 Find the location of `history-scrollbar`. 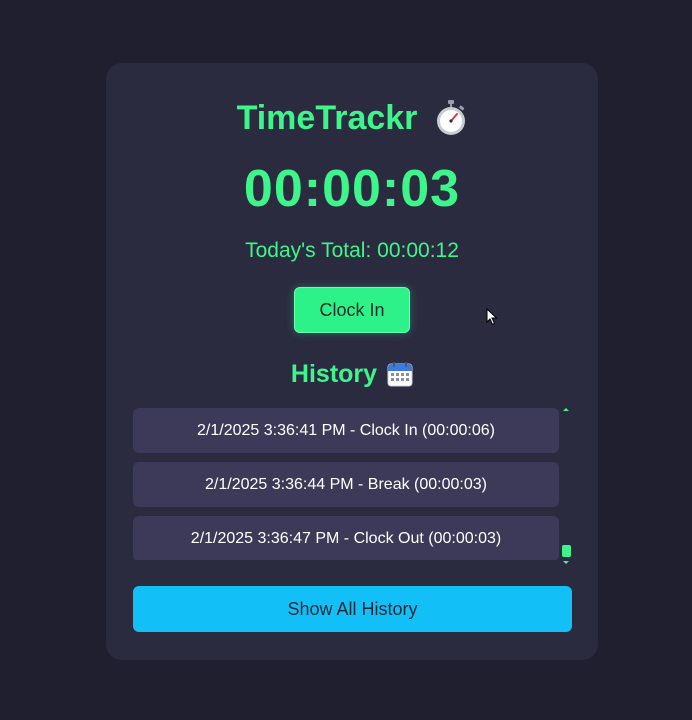

history-scrollbar is located at coordinates (566, 487).